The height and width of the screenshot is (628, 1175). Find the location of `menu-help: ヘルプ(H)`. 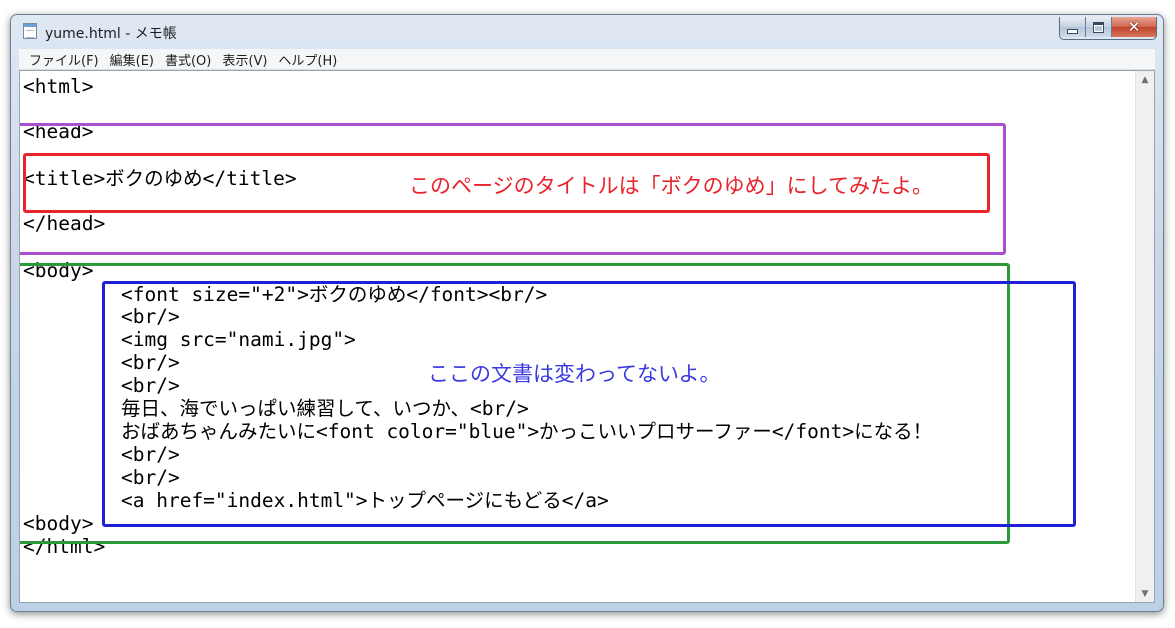

menu-help: ヘルプ(H) is located at coordinates (307, 59).